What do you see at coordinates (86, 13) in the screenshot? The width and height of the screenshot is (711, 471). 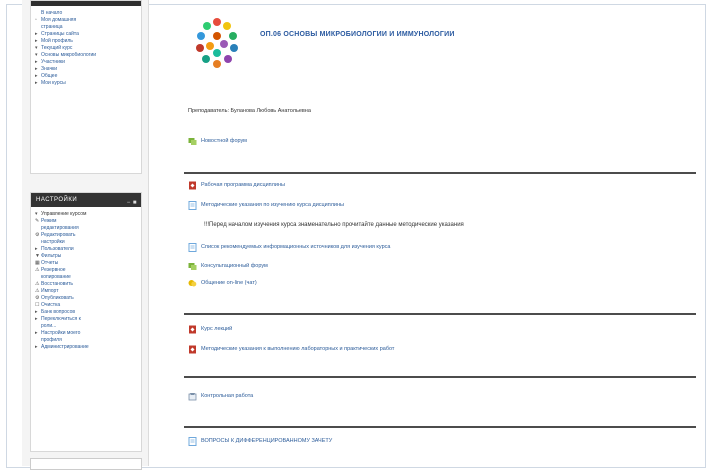 I see `nav-item: В начало` at bounding box center [86, 13].